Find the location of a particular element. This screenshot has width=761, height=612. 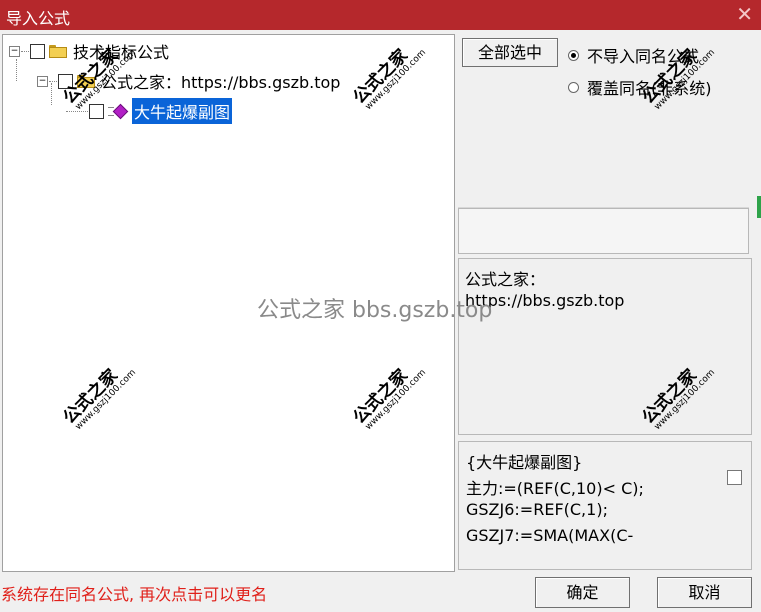

radio-overwrite-indicator is located at coordinates (573, 87).